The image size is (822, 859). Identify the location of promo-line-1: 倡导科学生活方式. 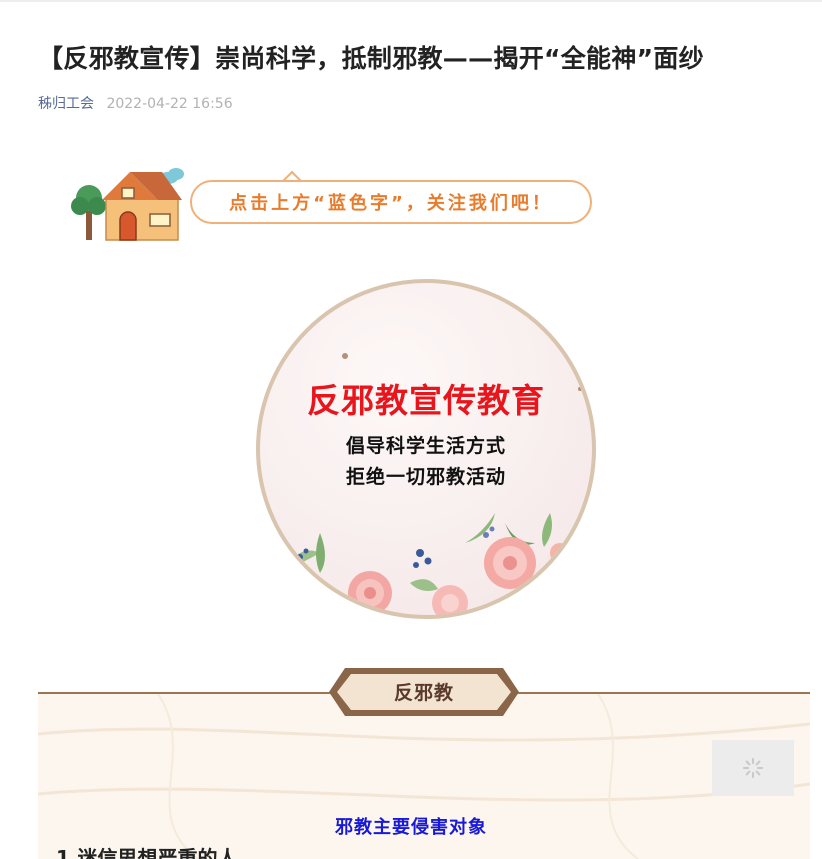
(425, 446).